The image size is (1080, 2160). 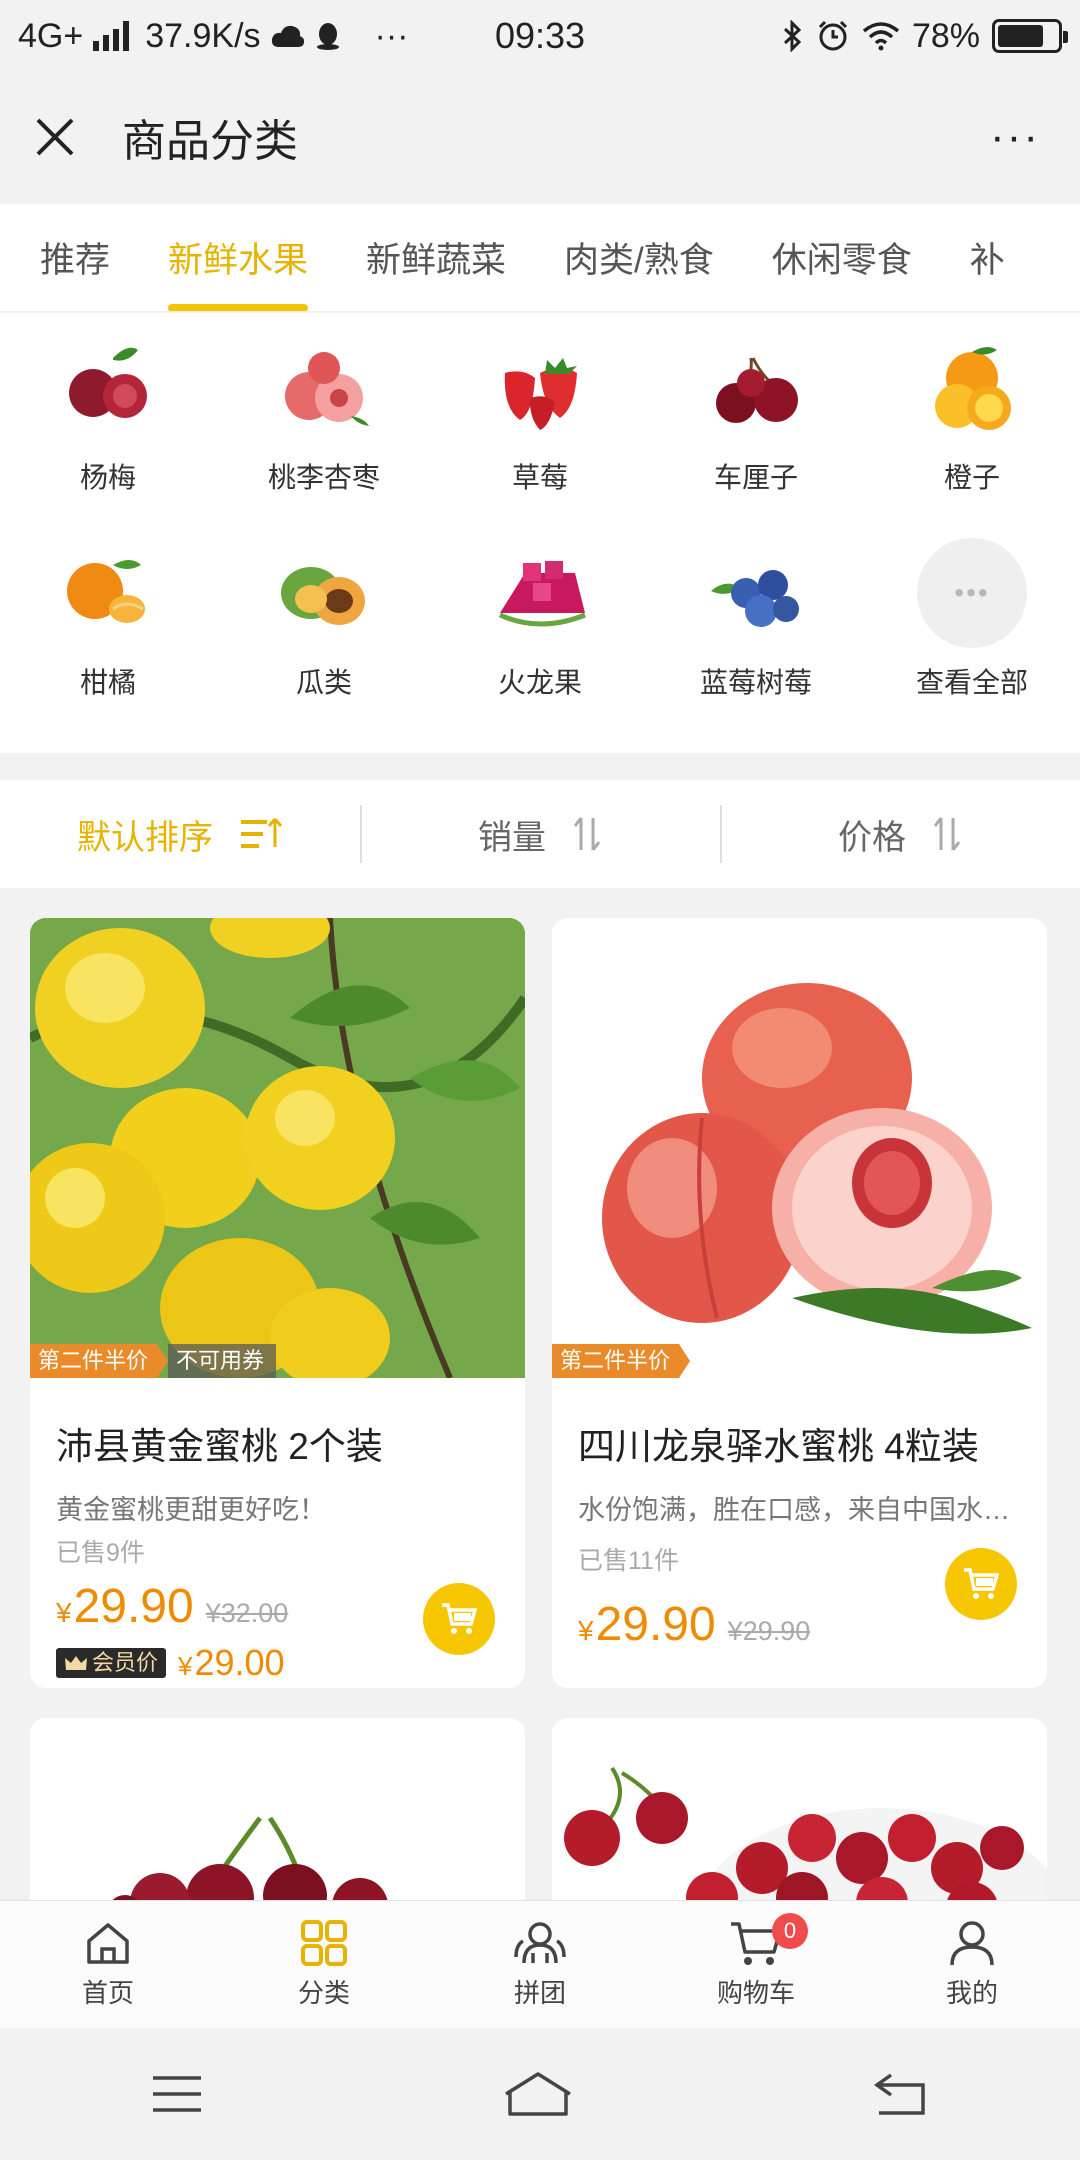 What do you see at coordinates (180, 834) in the screenshot?
I see `sort-default-button: 默认排序` at bounding box center [180, 834].